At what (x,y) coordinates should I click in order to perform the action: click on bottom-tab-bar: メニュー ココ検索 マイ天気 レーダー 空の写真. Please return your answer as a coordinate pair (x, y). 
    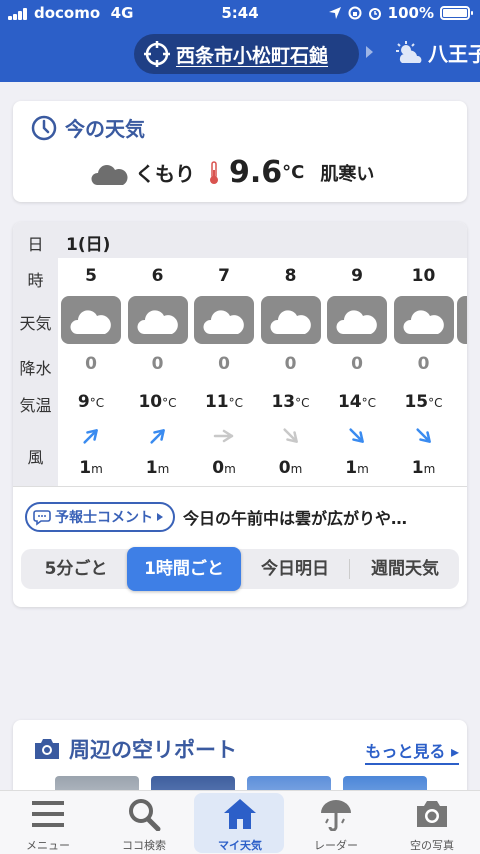
    Looking at the image, I should click on (240, 822).